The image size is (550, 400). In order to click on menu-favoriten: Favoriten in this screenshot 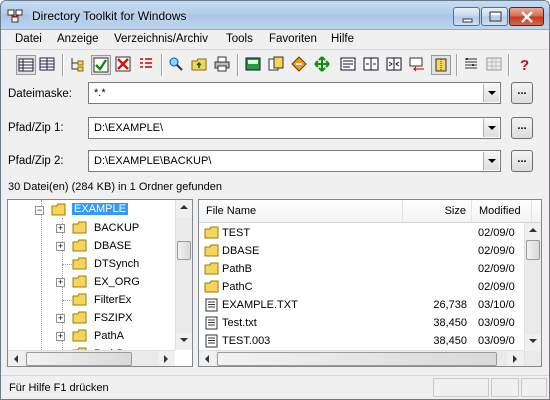, I will do `click(293, 39)`.